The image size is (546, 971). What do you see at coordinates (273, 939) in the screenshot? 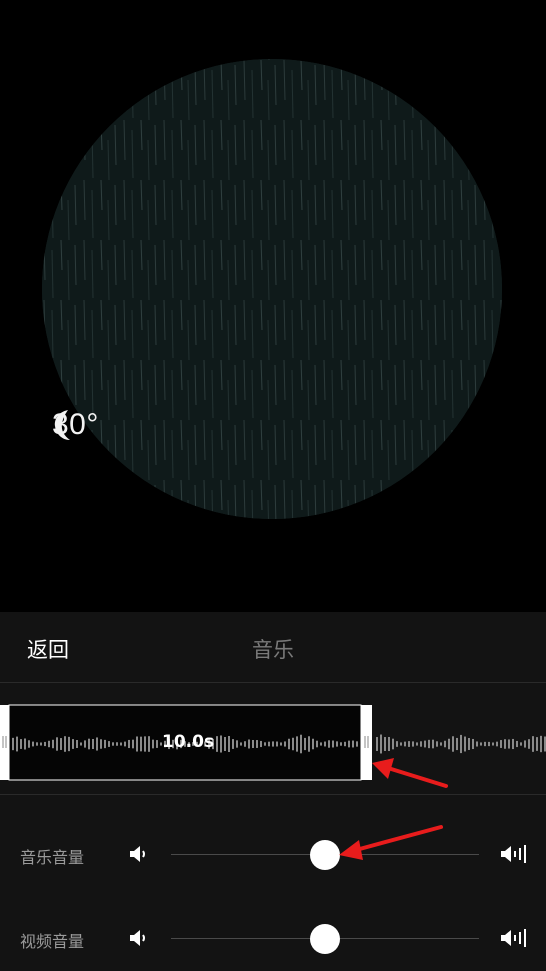
I see `video-volume-row: 视频音量` at bounding box center [273, 939].